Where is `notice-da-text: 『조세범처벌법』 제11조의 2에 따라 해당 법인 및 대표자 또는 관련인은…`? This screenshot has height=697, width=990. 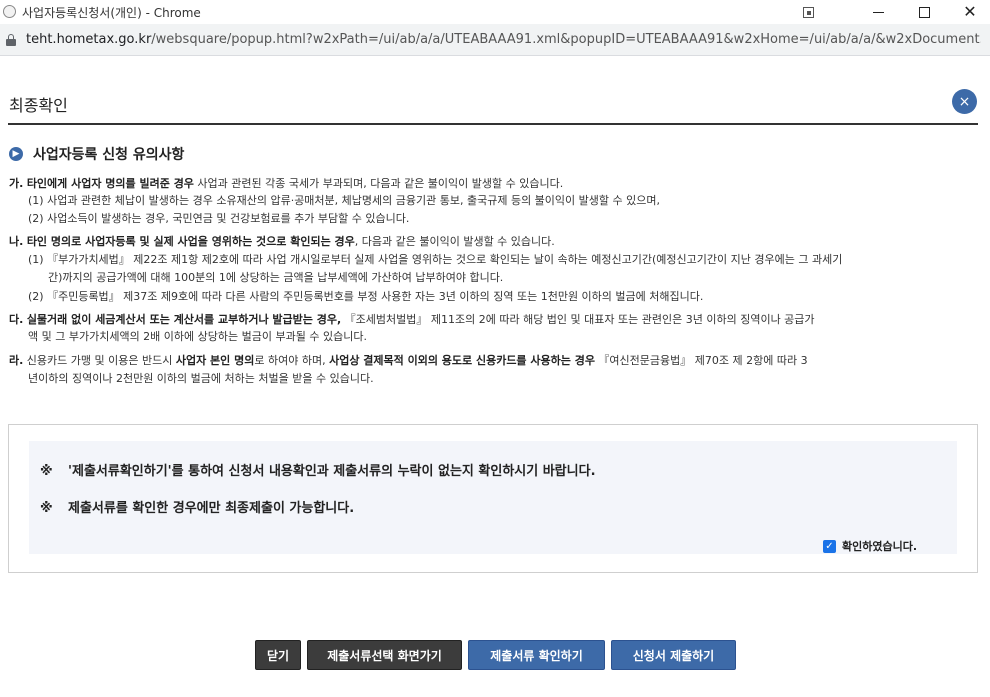 notice-da-text: 『조세범처벌법』 제11조의 2에 따라 해당 법인 및 대표자 또는 관련인은… is located at coordinates (578, 319).